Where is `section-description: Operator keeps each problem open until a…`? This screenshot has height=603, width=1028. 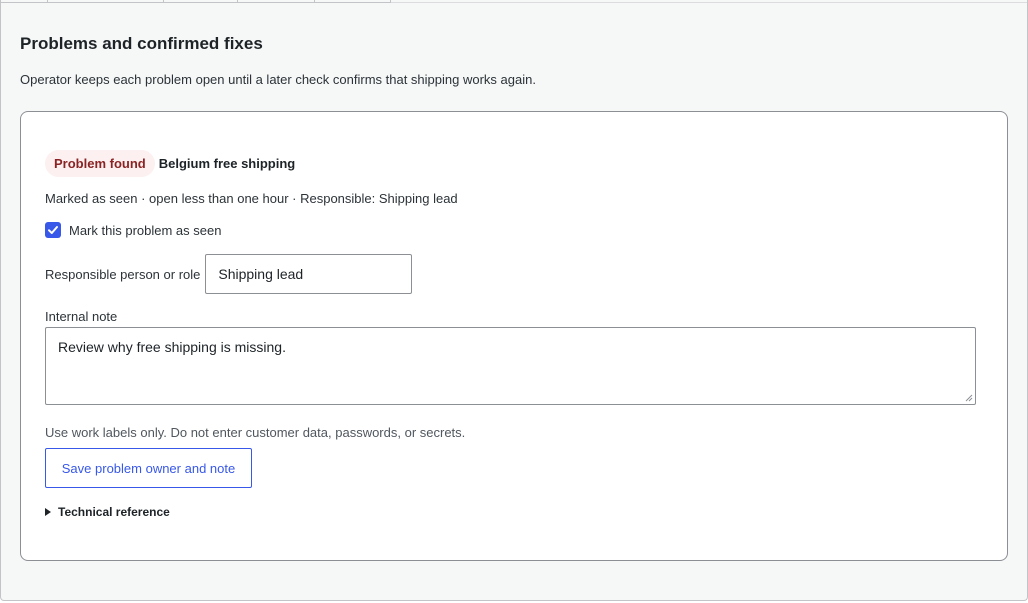
section-description: Operator keeps each problem open until a… is located at coordinates (278, 79).